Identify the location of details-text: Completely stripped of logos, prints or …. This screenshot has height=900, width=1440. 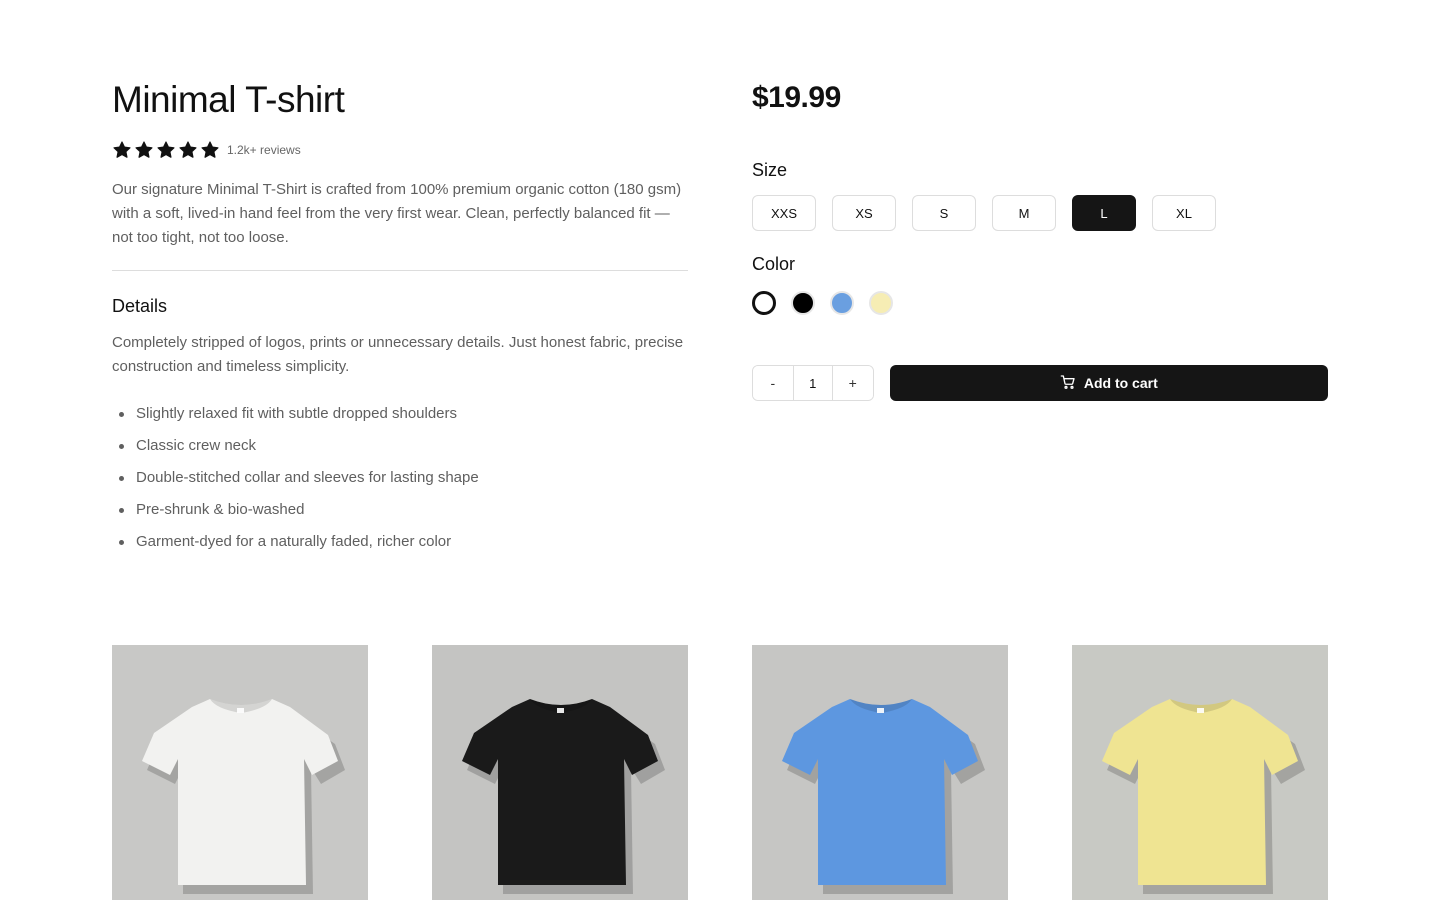
(398, 354).